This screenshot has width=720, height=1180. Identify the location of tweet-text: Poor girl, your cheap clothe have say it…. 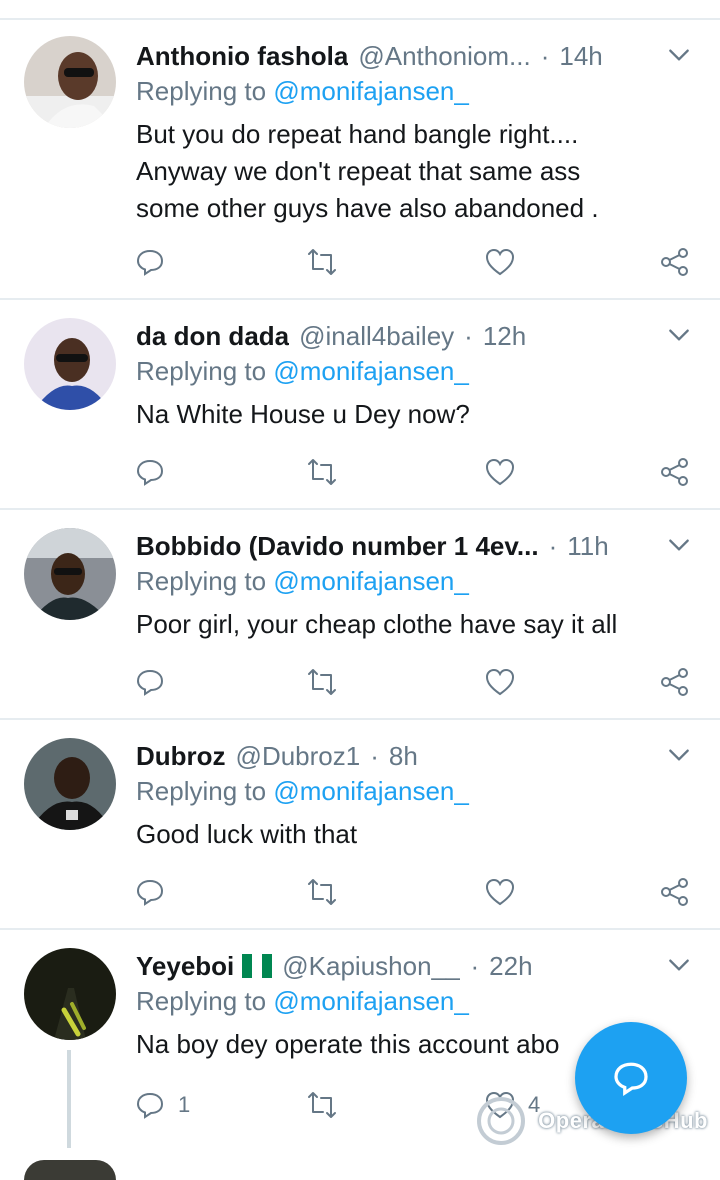
(377, 624).